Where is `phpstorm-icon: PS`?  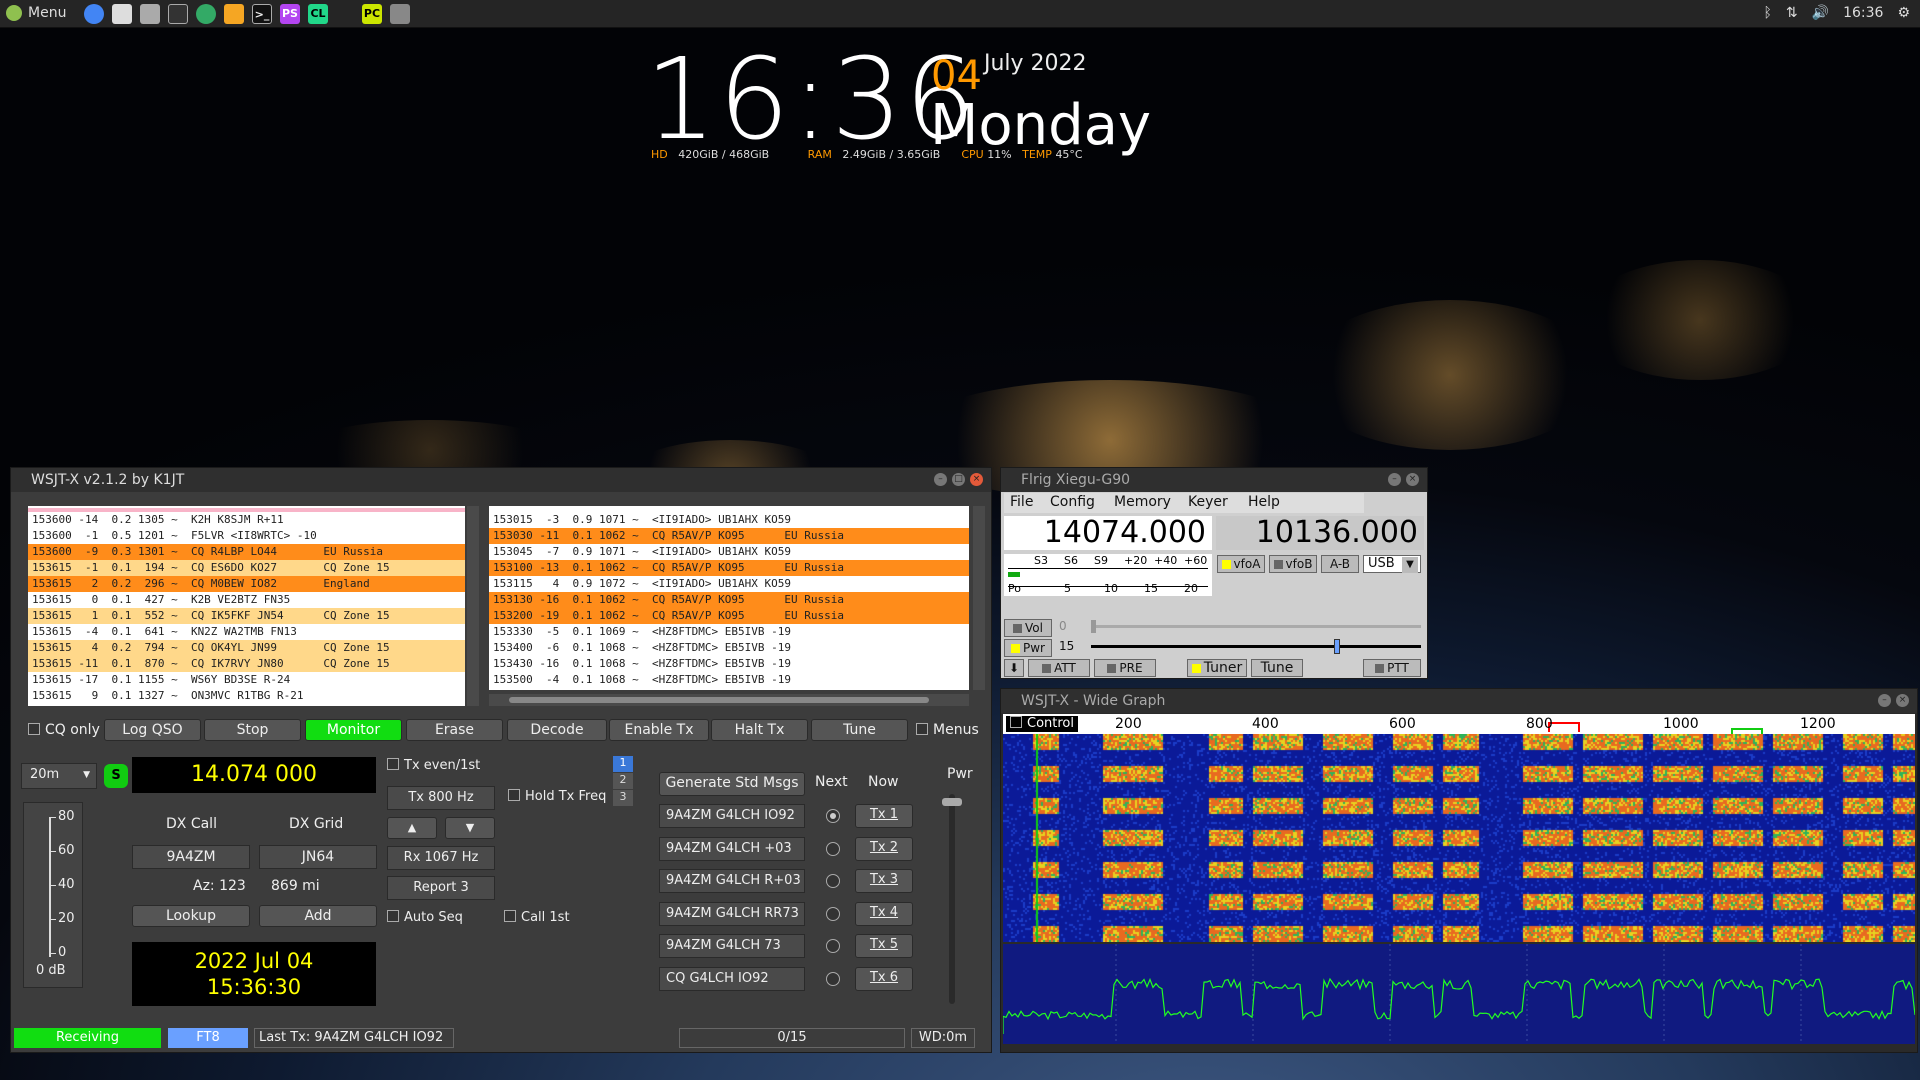 phpstorm-icon: PS is located at coordinates (290, 14).